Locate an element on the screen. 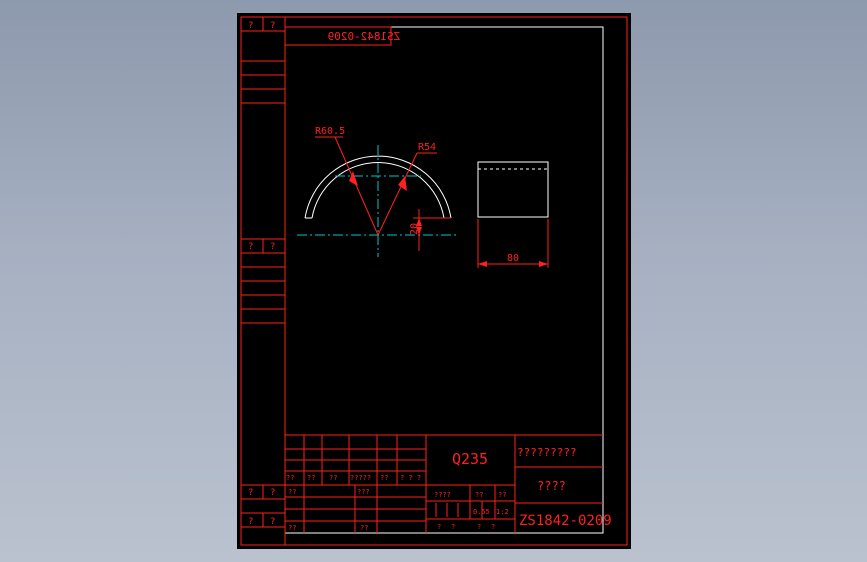 Image resolution: width=867 pixels, height=562 pixels. weight-label: ?? is located at coordinates (479, 495).